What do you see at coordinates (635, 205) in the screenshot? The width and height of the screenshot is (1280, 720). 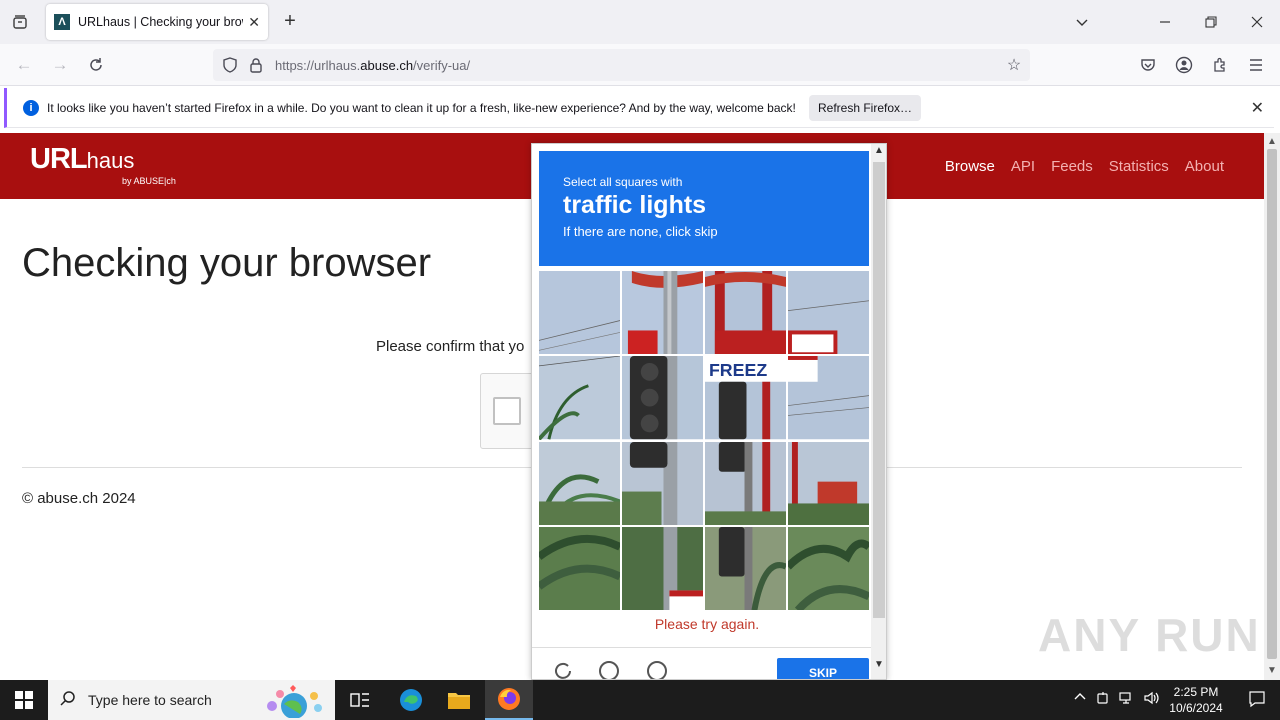 I see `captcha-target: traffic lights` at bounding box center [635, 205].